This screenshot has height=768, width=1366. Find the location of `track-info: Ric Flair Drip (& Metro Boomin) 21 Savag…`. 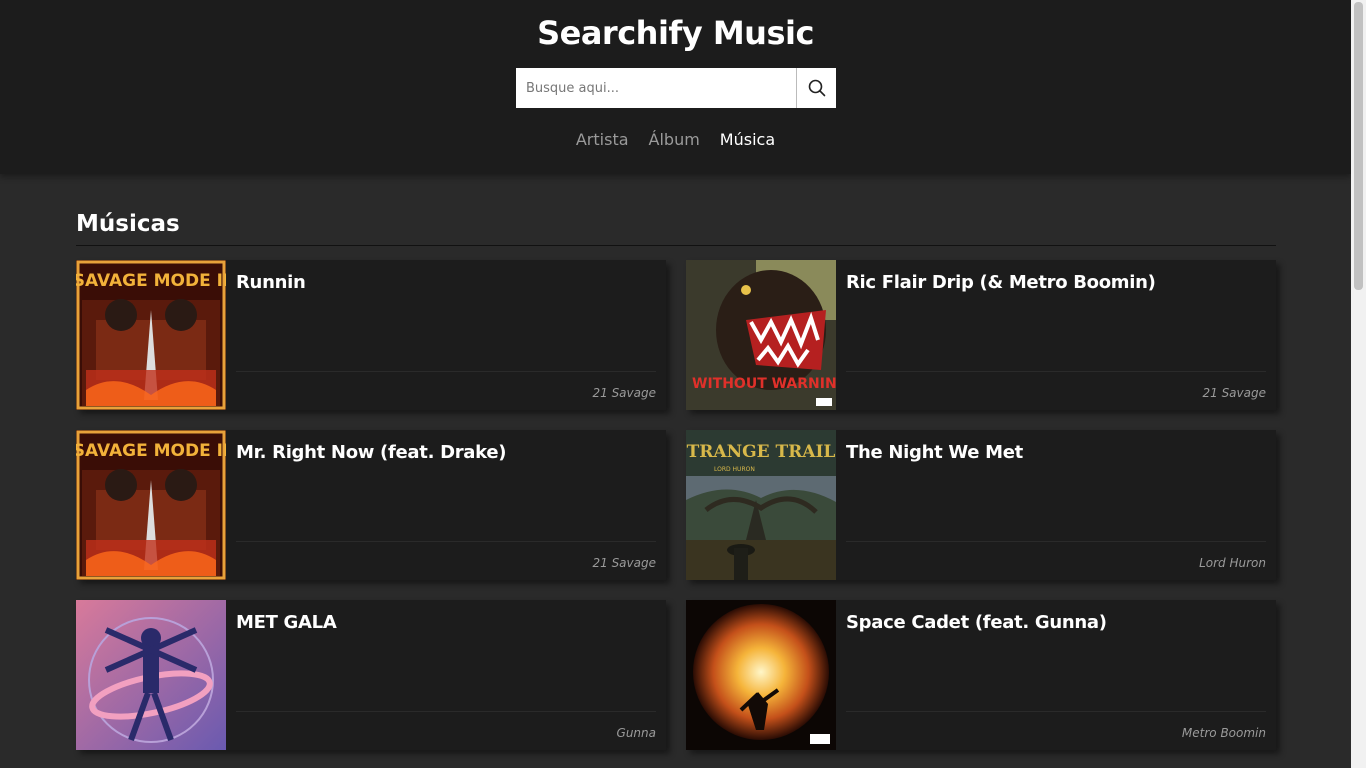

track-info: Ric Flair Drip (& Metro Boomin) 21 Savag… is located at coordinates (1056, 335).